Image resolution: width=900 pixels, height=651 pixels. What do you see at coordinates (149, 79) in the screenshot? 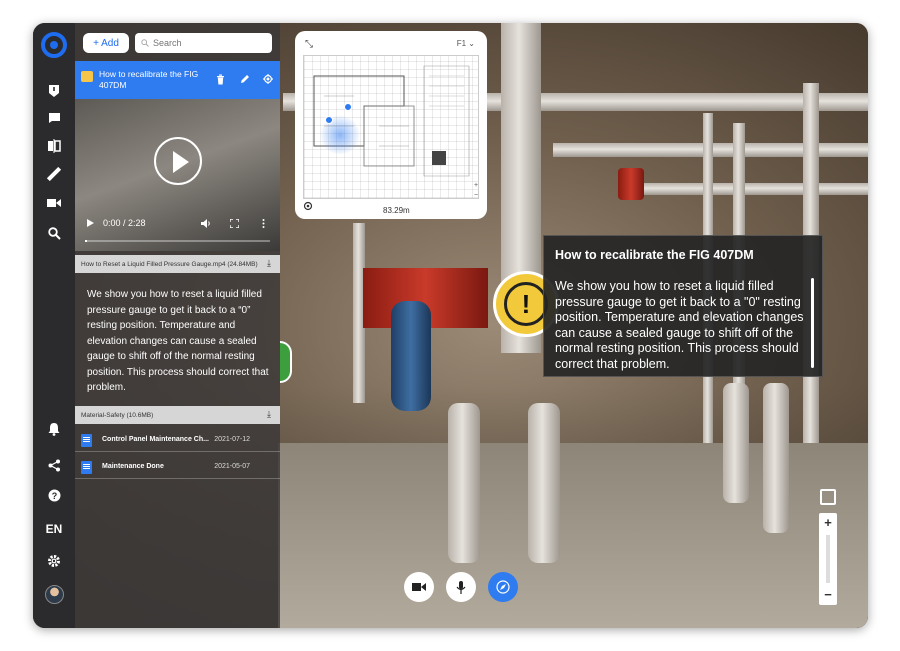
I see `selected-tag-title: How to recalibrate the FIG 407DM` at bounding box center [149, 79].